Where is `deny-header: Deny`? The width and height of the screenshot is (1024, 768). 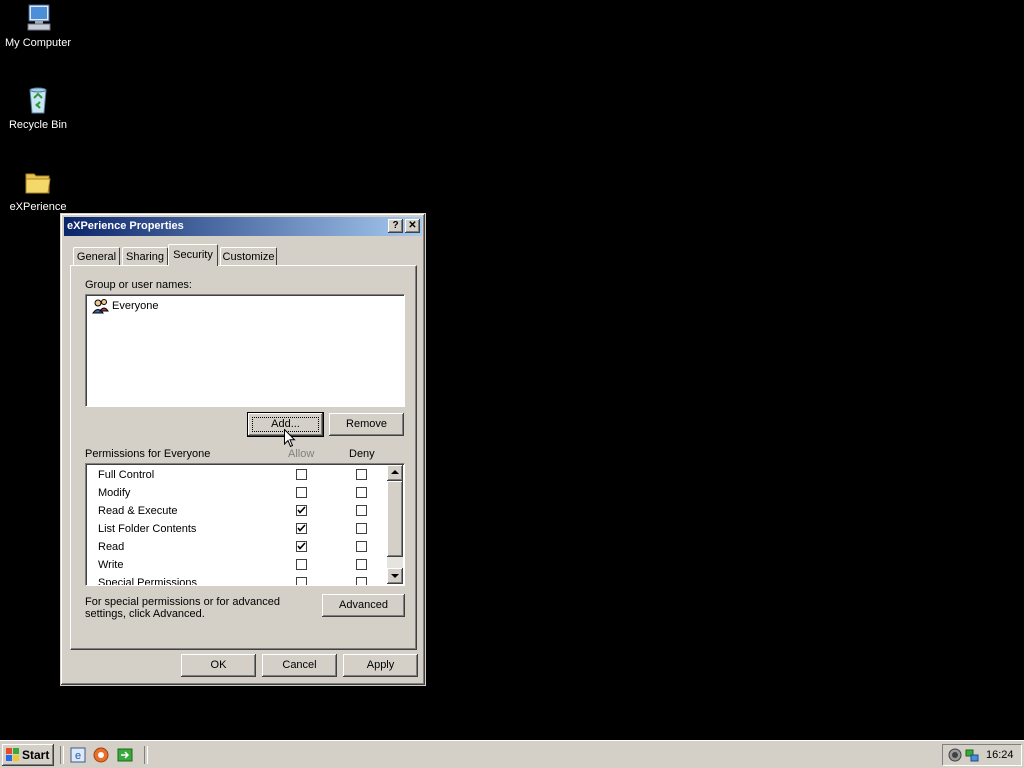
deny-header: Deny is located at coordinates (362, 454).